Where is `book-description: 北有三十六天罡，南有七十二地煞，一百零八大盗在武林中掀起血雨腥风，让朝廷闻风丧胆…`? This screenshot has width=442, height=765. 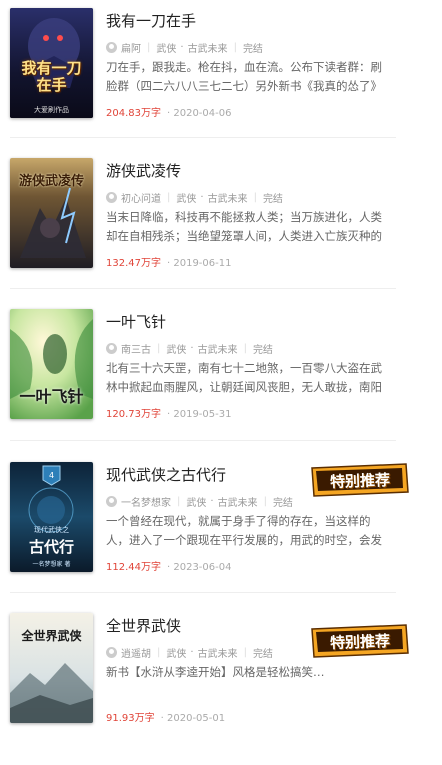 book-description: 北有三十六天罡，南有七十二地煞，一百零八大盗在武林中掀起血雨腥风，让朝廷闻风丧胆… is located at coordinates (244, 377).